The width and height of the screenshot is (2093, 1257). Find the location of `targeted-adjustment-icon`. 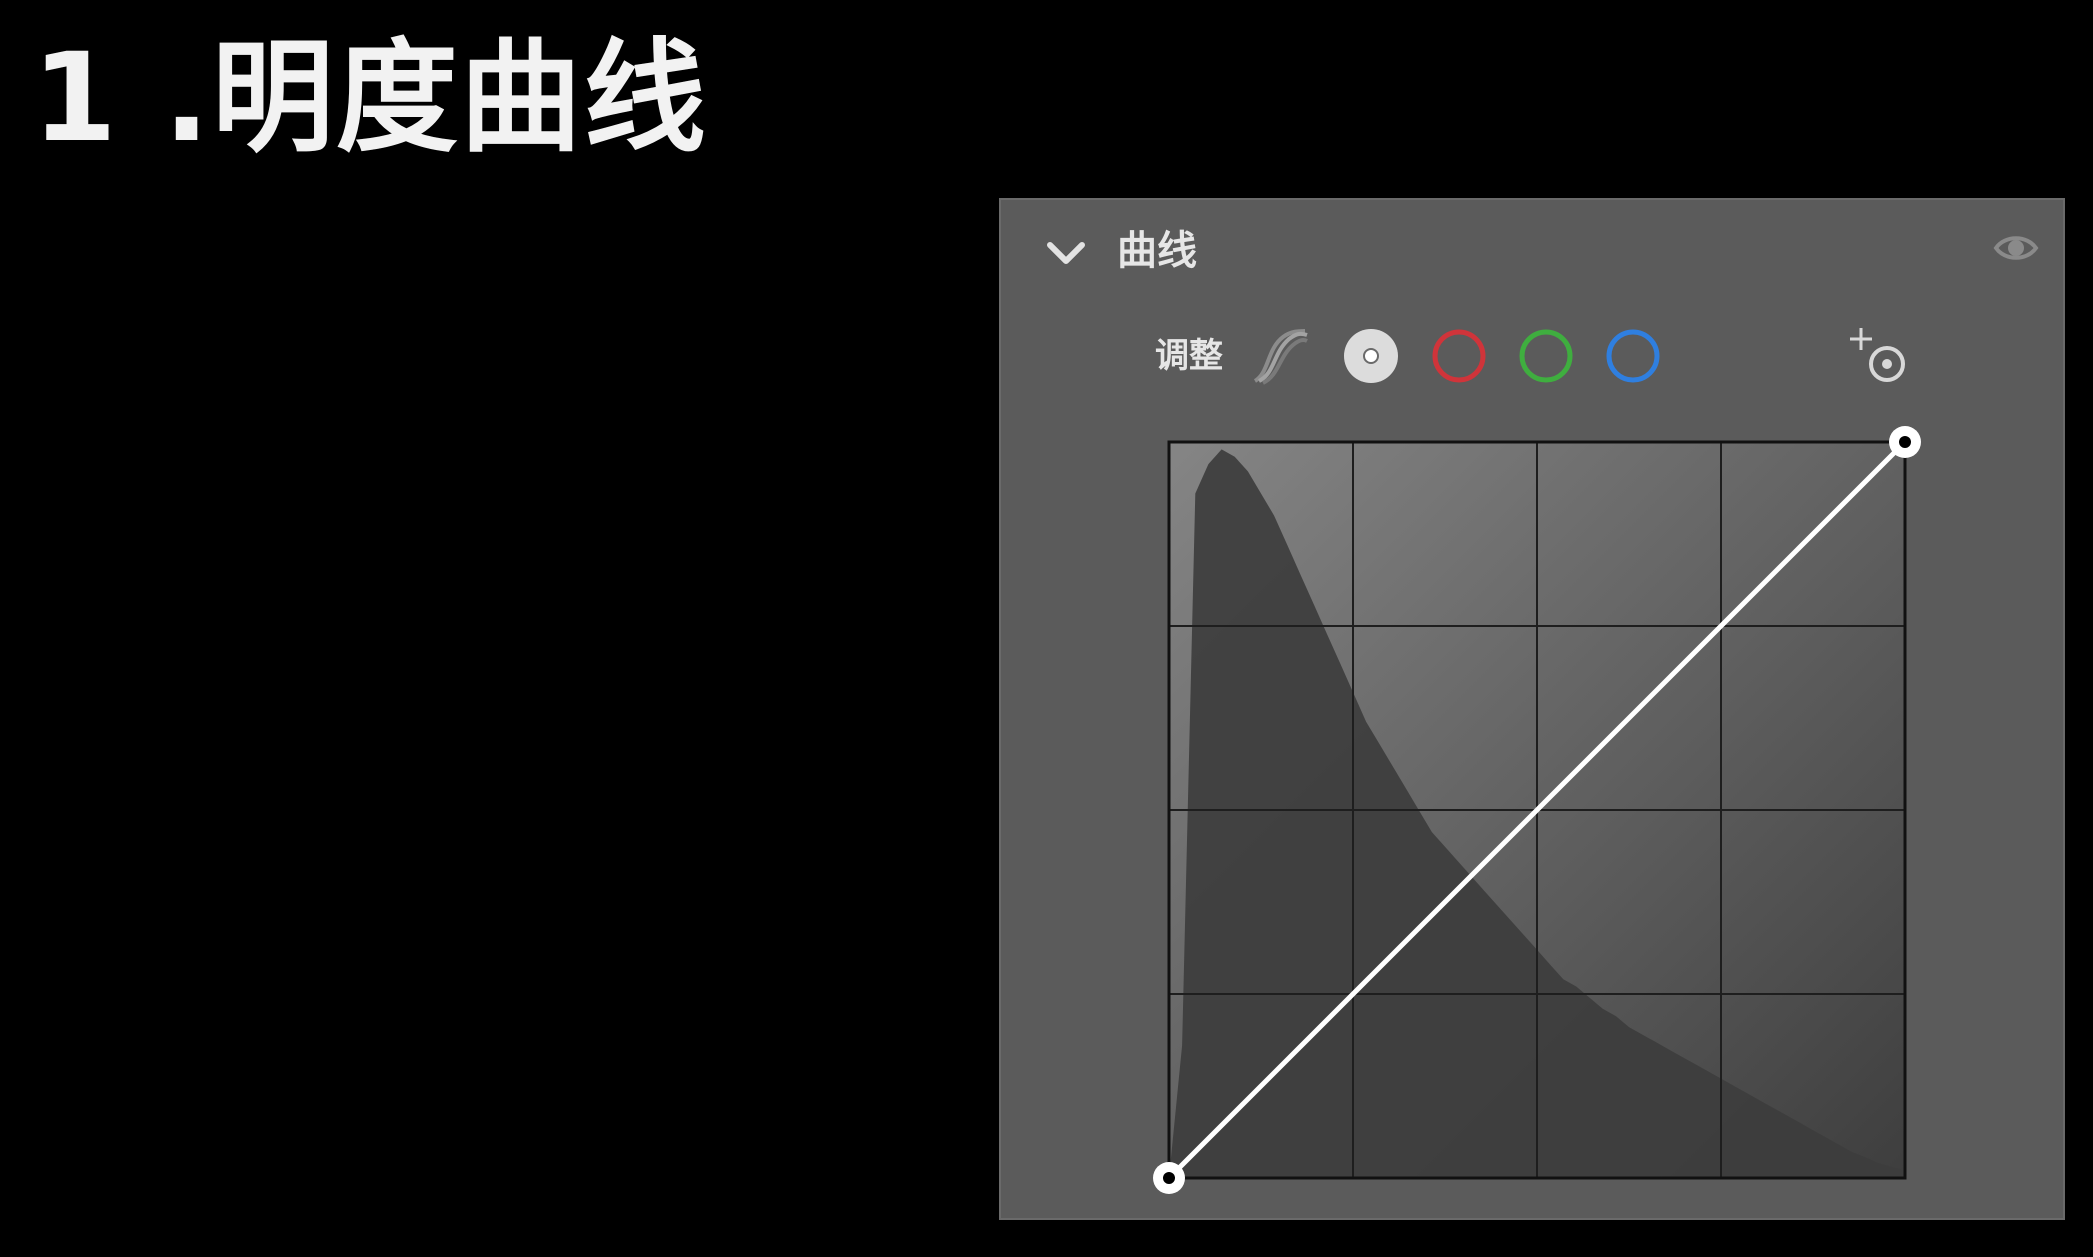

targeted-adjustment-icon is located at coordinates (1881, 358).